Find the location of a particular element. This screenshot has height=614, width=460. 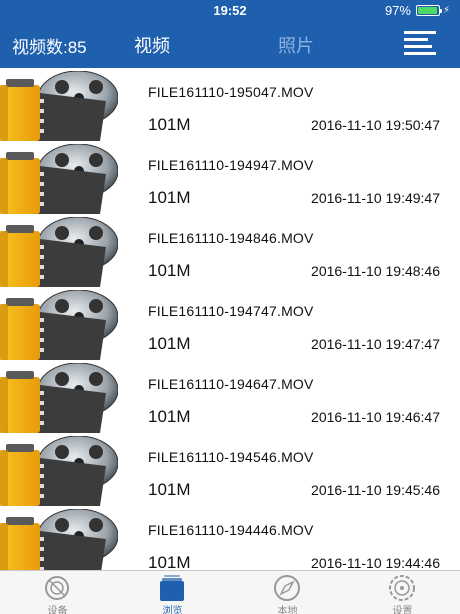

tab-settings-label: 设置 is located at coordinates (402, 610).